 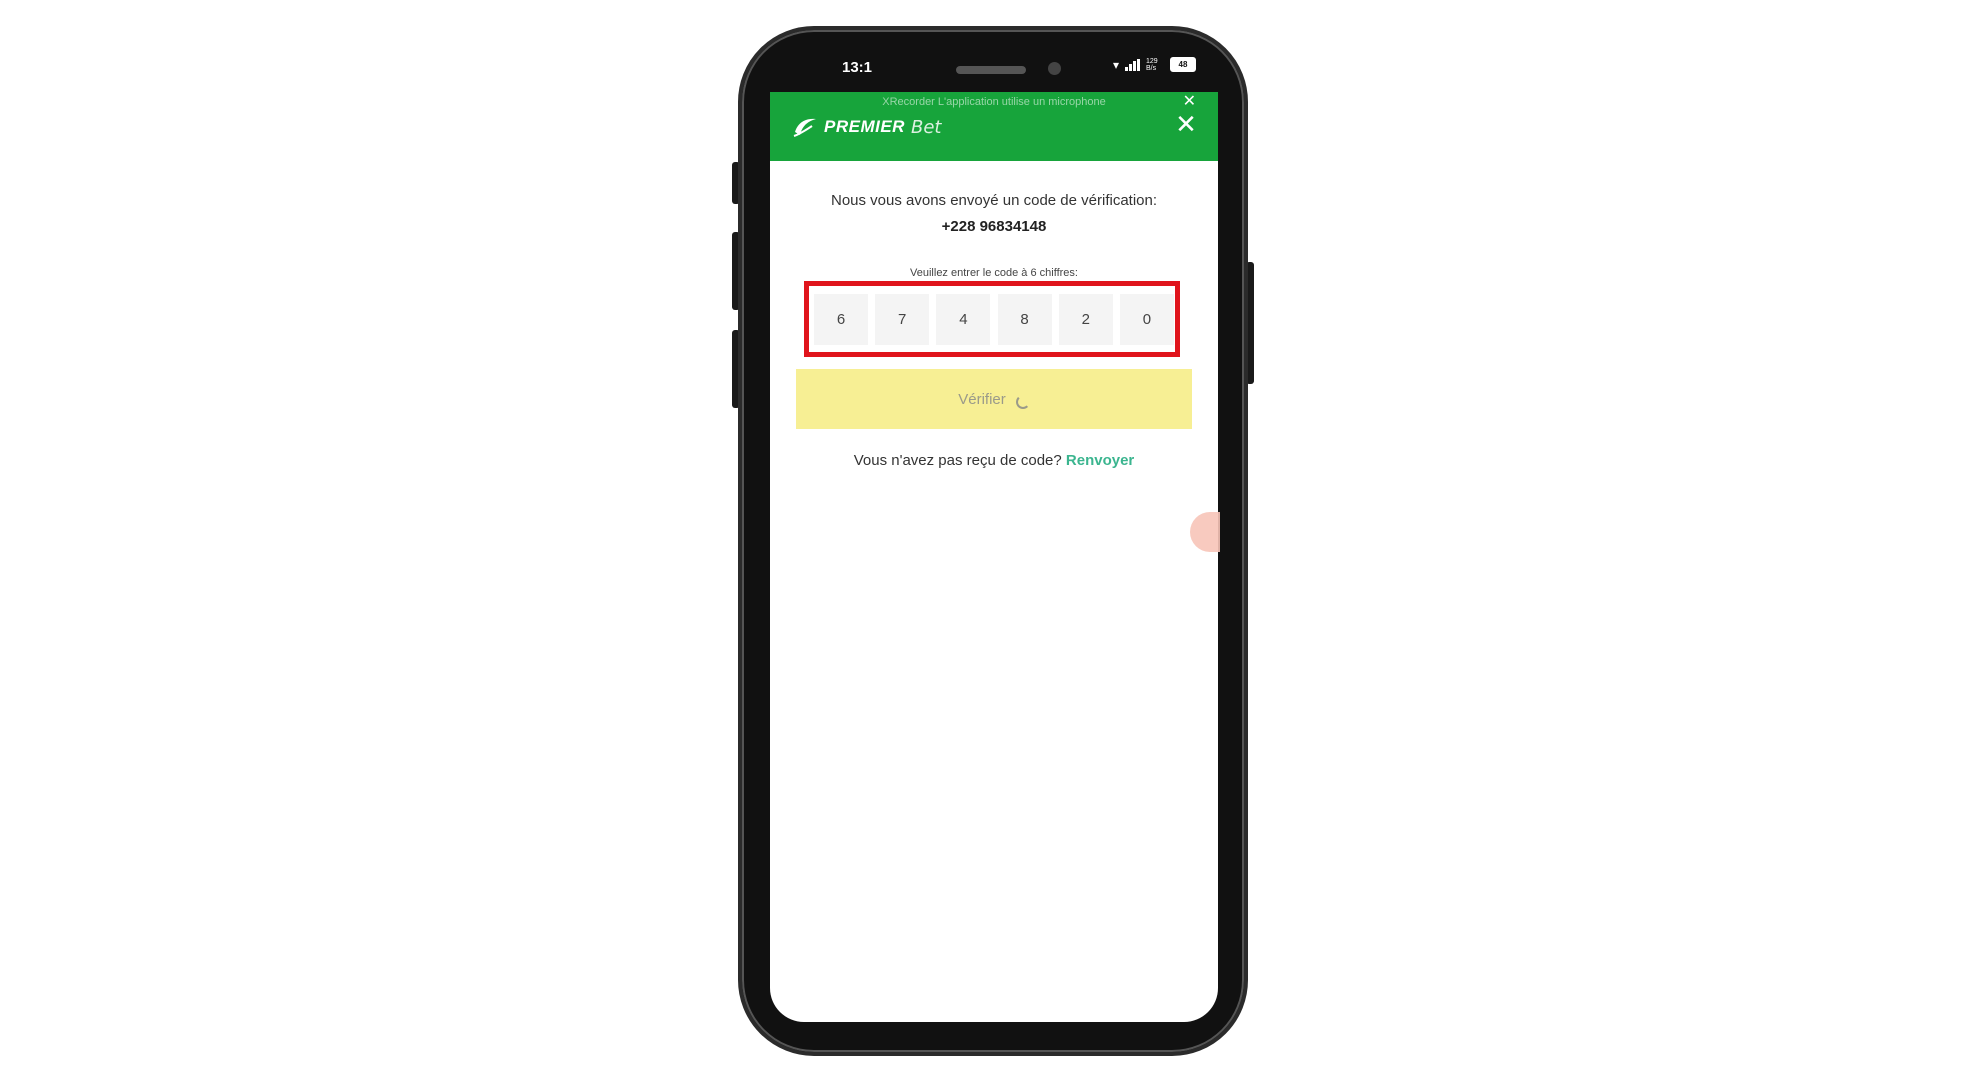 What do you see at coordinates (1189, 102) in the screenshot?
I see `banner-close-icon: ✕` at bounding box center [1189, 102].